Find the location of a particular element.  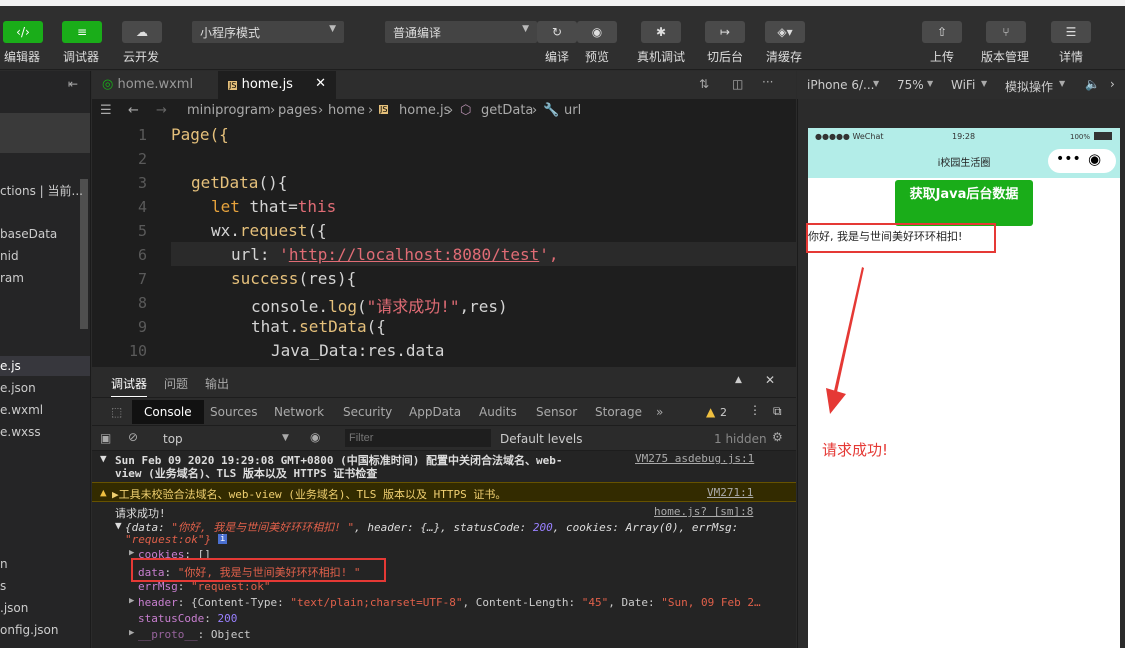

explorer-item: n is located at coordinates (4, 564).